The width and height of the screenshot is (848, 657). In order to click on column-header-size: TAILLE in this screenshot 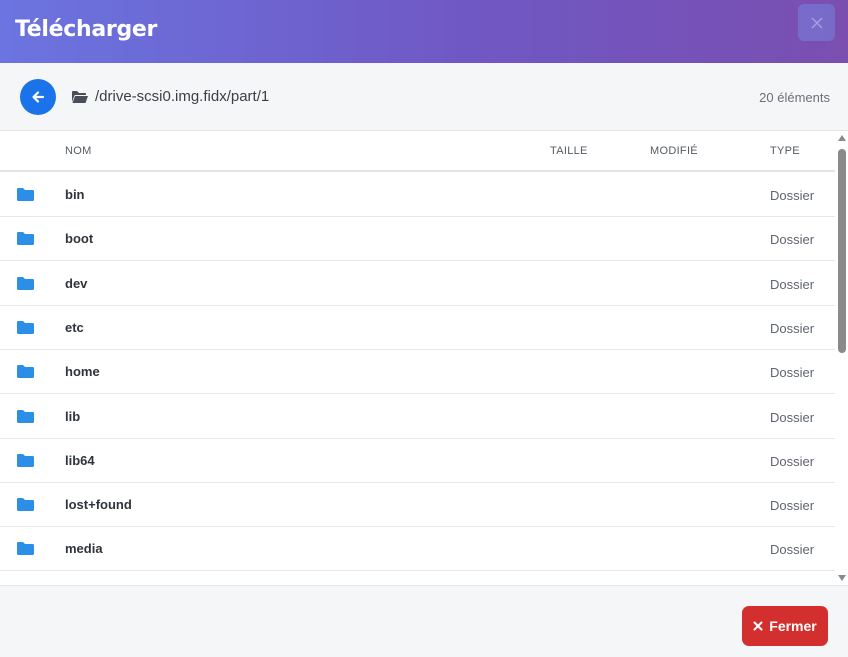, I will do `click(569, 151)`.